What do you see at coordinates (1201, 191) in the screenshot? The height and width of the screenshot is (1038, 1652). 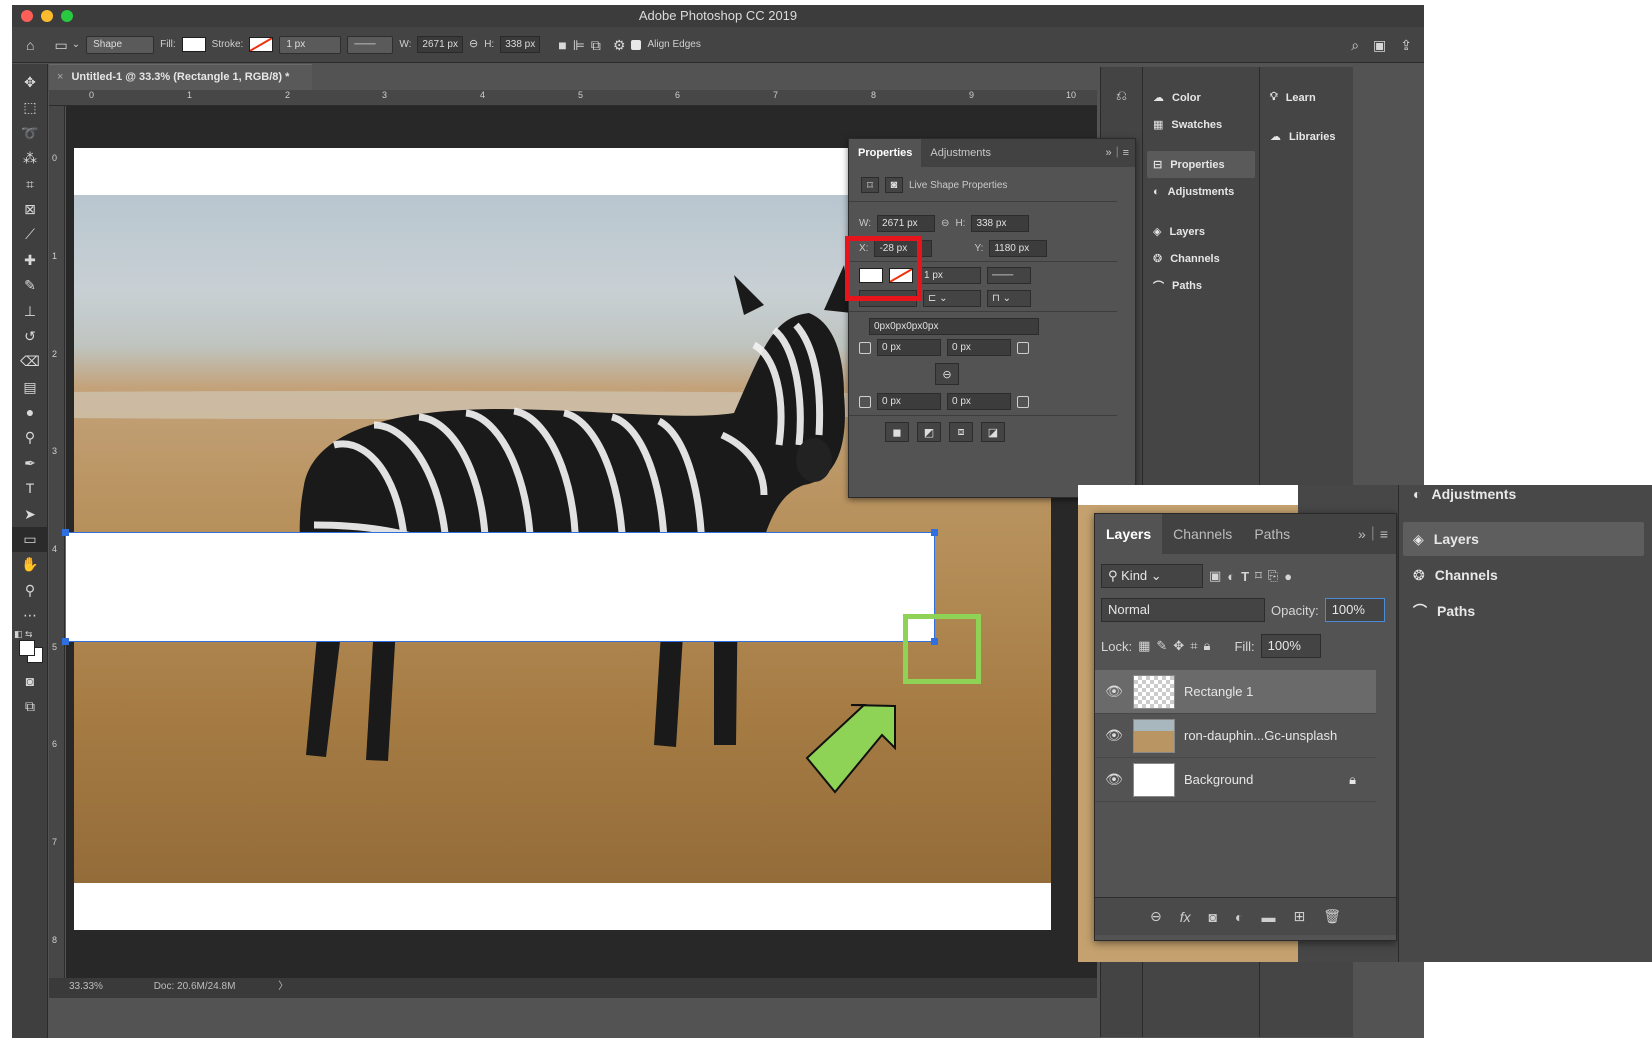 I see `dock-item-adjustments: ◐ Adjustments` at bounding box center [1201, 191].